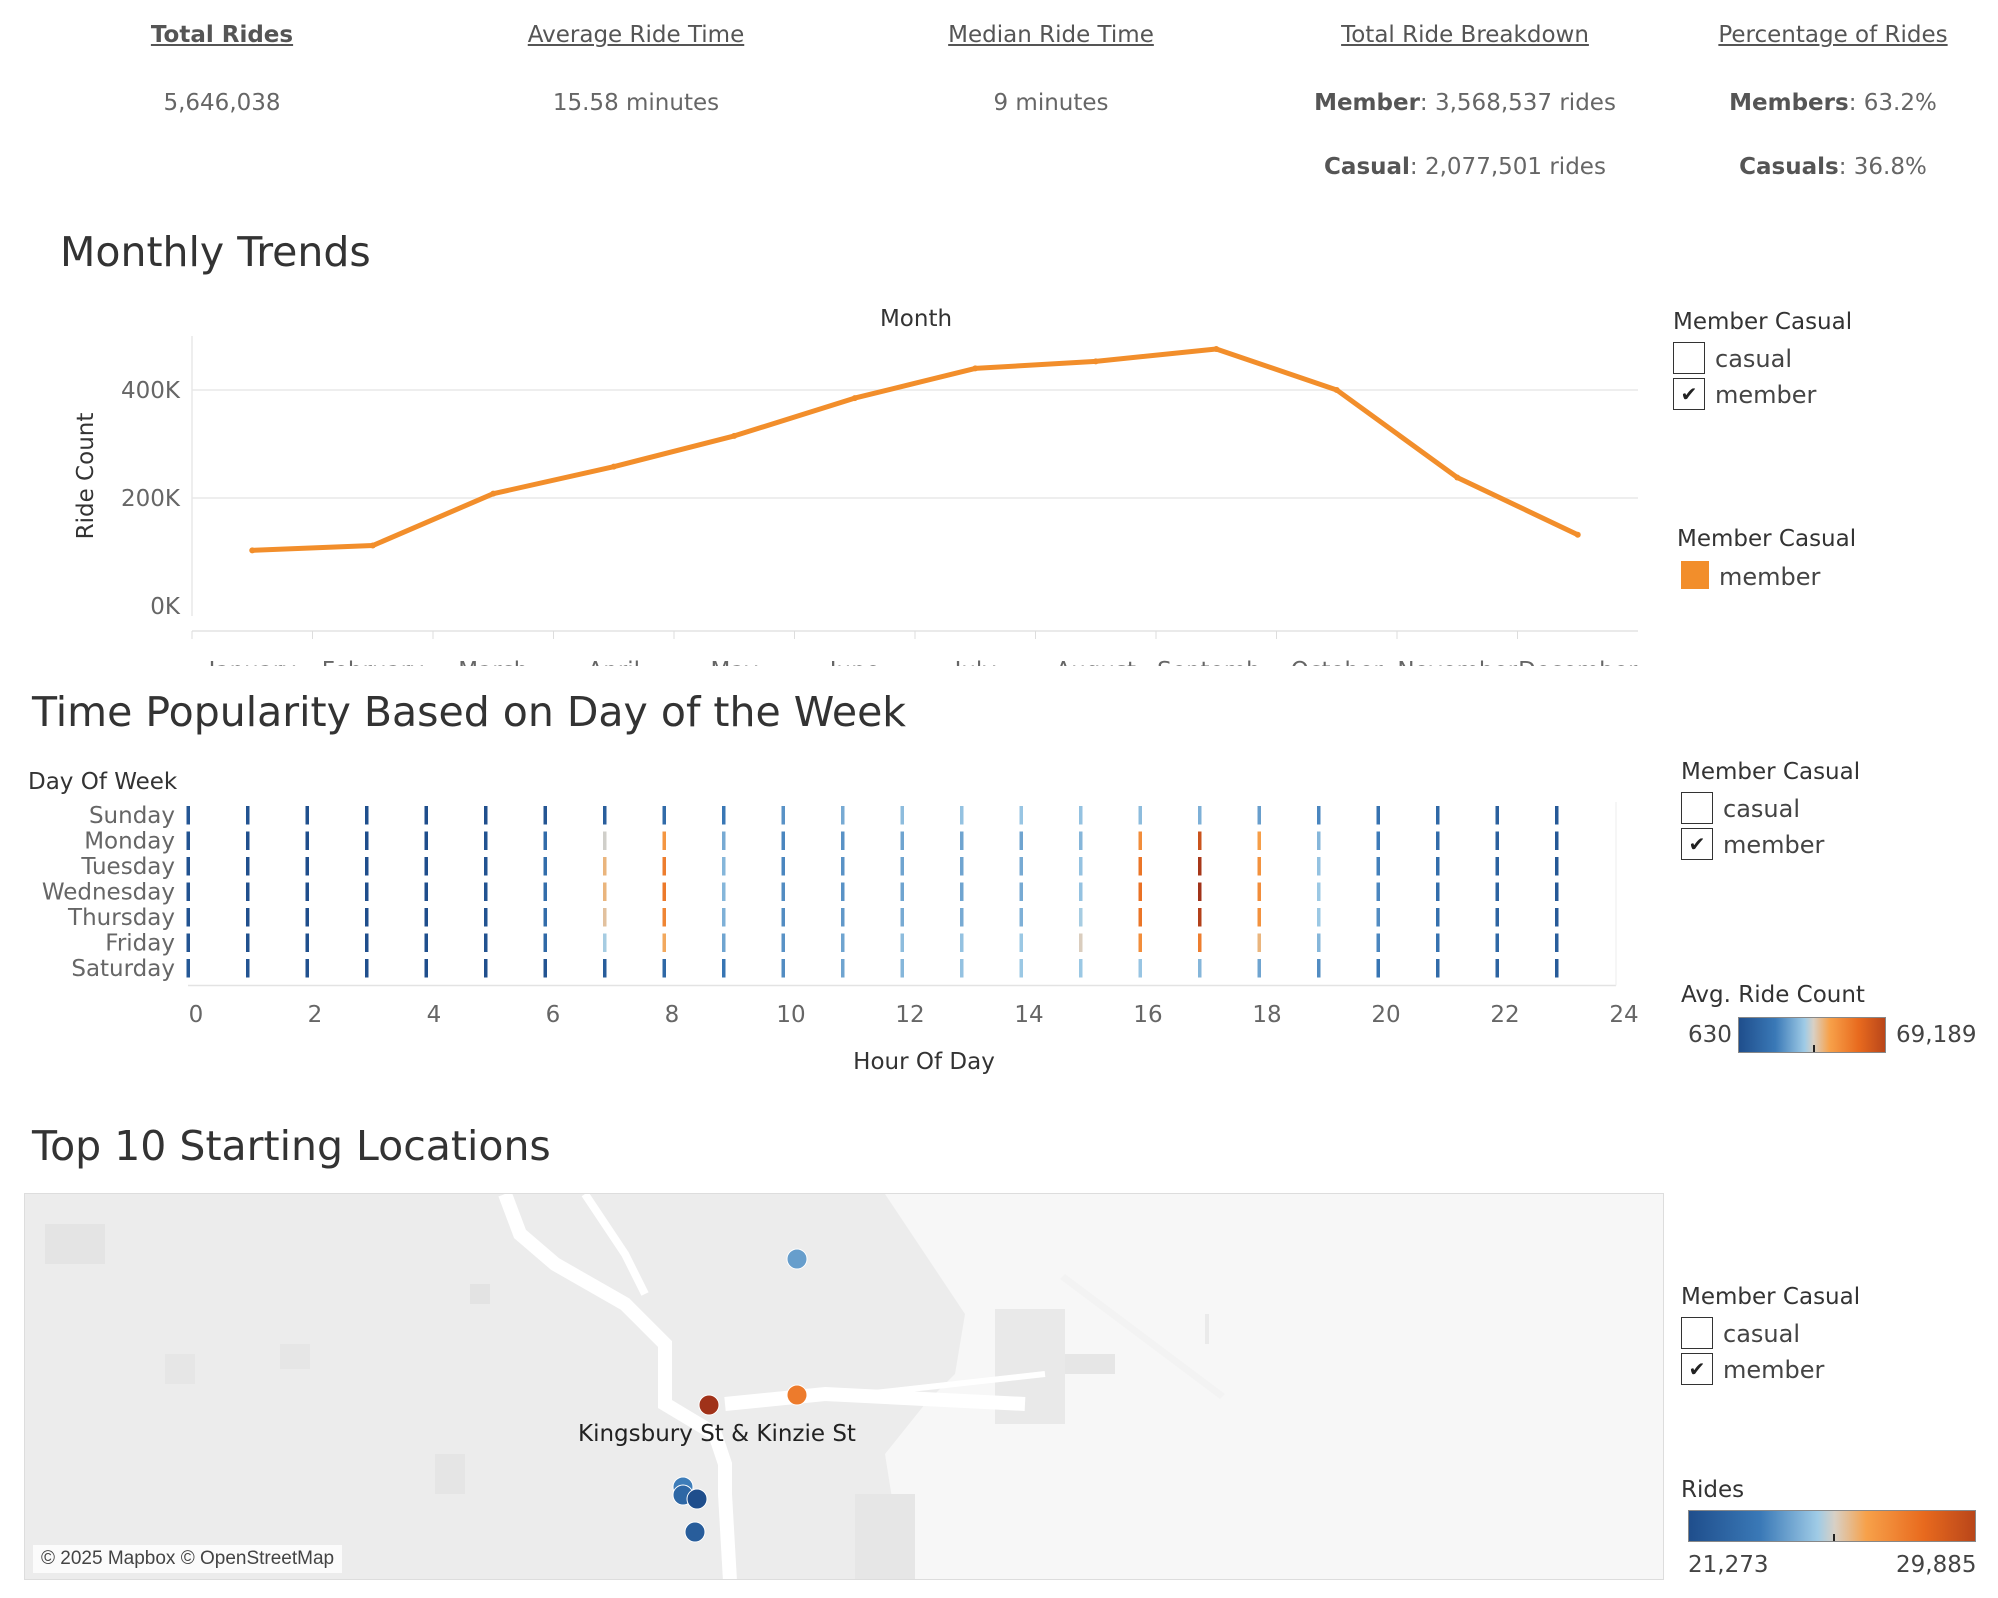  What do you see at coordinates (1765, 395) in the screenshot?
I see `monthly-filter-member-label: member` at bounding box center [1765, 395].